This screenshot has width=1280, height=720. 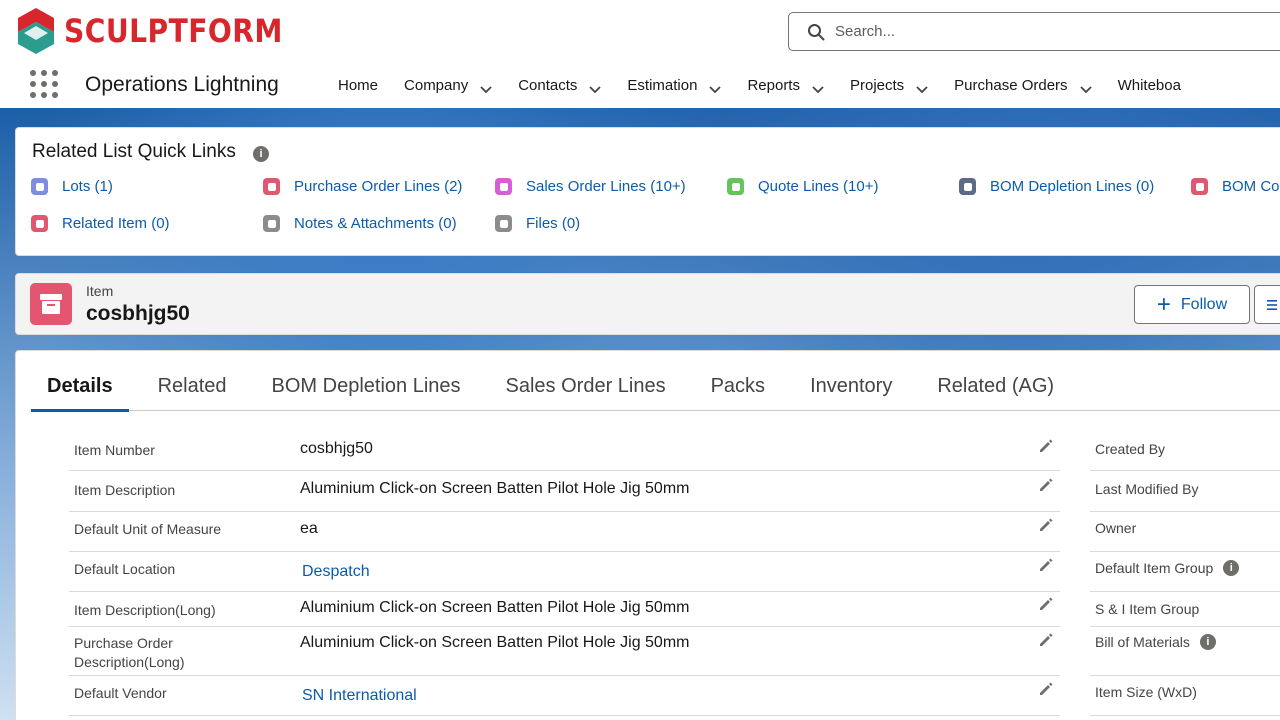 I want to click on field-label: Default Location, so click(x=125, y=569).